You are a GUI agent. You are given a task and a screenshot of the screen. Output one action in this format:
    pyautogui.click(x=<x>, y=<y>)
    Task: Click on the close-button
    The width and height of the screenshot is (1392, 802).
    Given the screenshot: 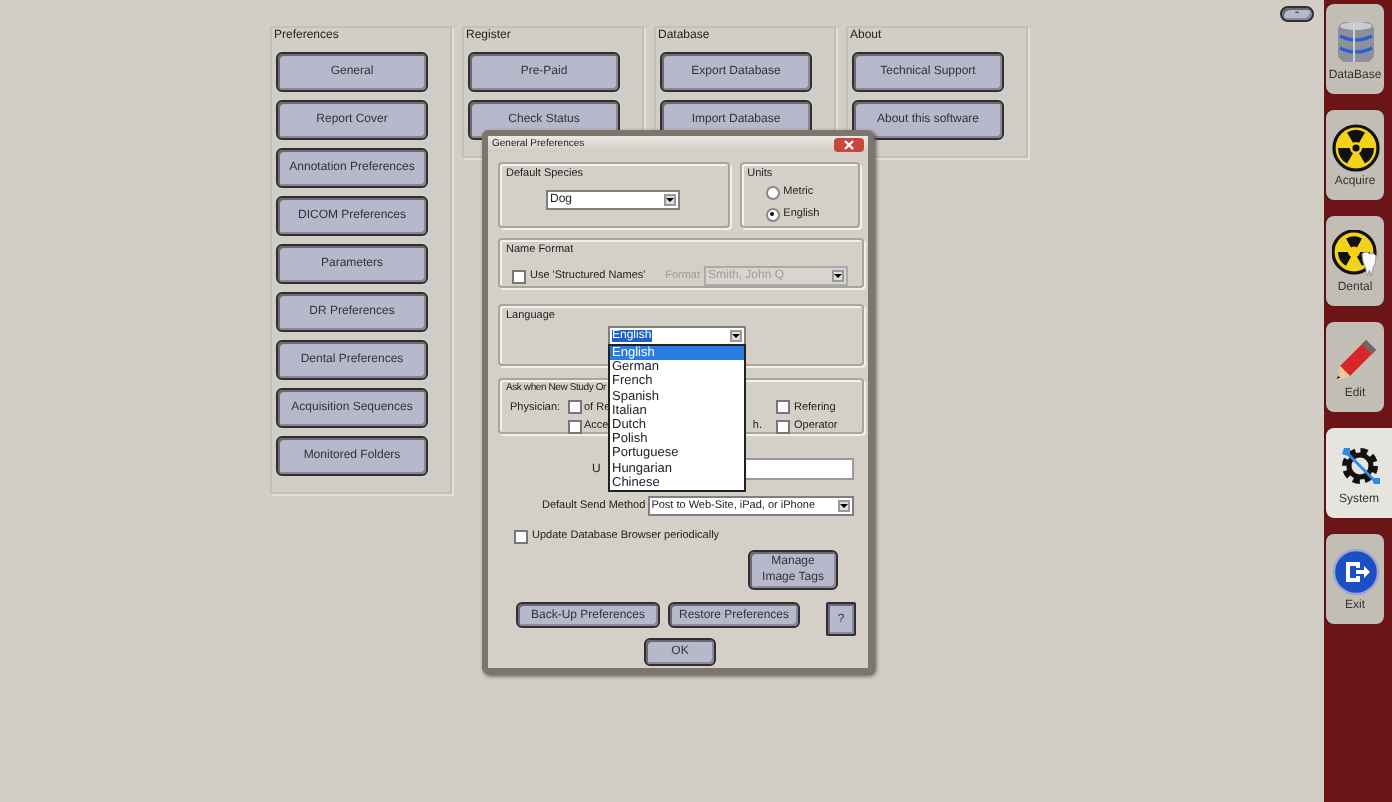 What is the action you would take?
    pyautogui.click(x=849, y=144)
    